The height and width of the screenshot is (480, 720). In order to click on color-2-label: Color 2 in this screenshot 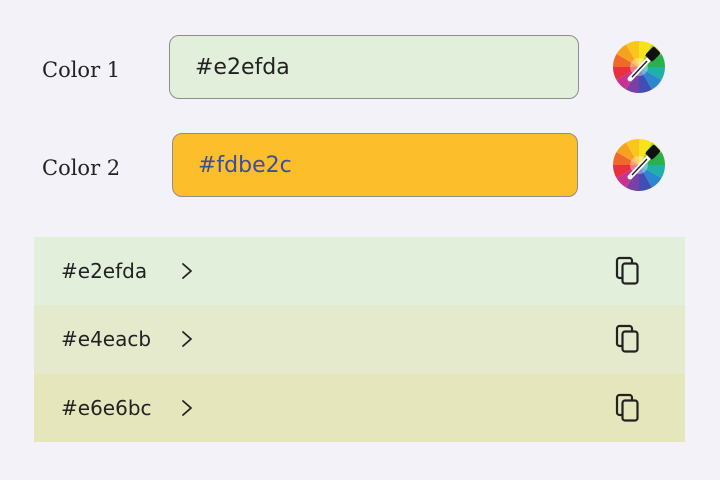, I will do `click(81, 168)`.